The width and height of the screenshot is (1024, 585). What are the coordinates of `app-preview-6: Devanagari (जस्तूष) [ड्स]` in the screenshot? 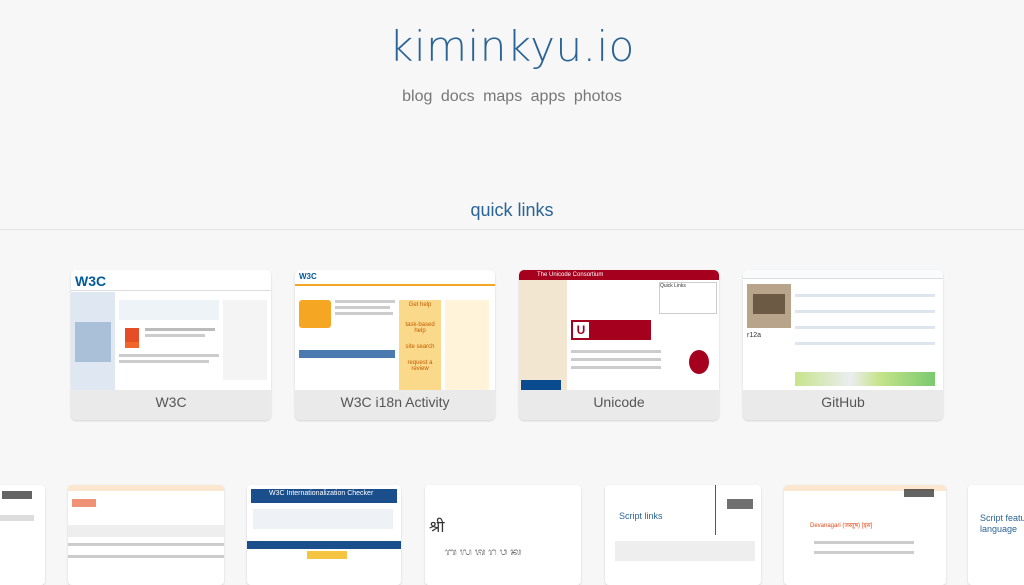 It's located at (865, 535).